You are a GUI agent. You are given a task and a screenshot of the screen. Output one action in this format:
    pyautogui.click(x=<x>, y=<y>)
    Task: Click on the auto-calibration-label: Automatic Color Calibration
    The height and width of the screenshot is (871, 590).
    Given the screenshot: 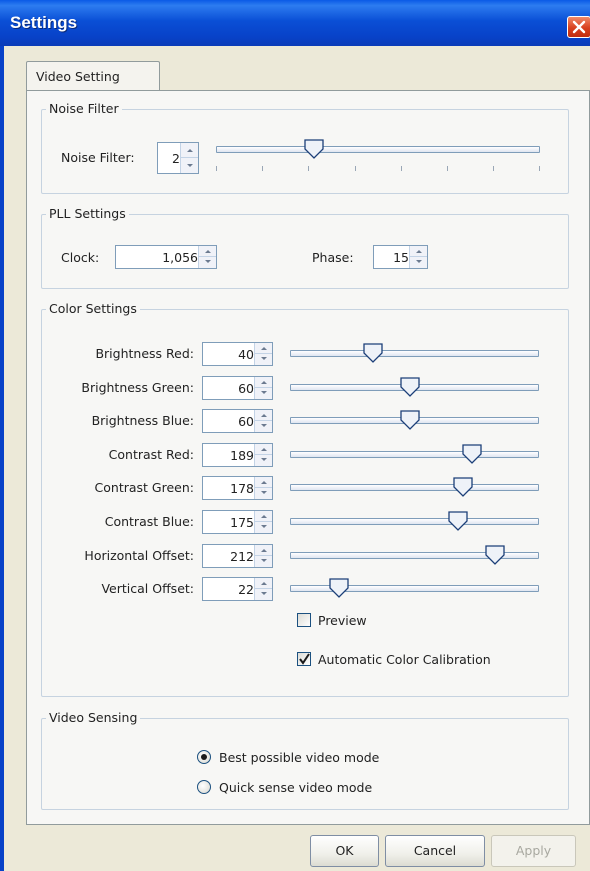 What is the action you would take?
    pyautogui.click(x=404, y=659)
    